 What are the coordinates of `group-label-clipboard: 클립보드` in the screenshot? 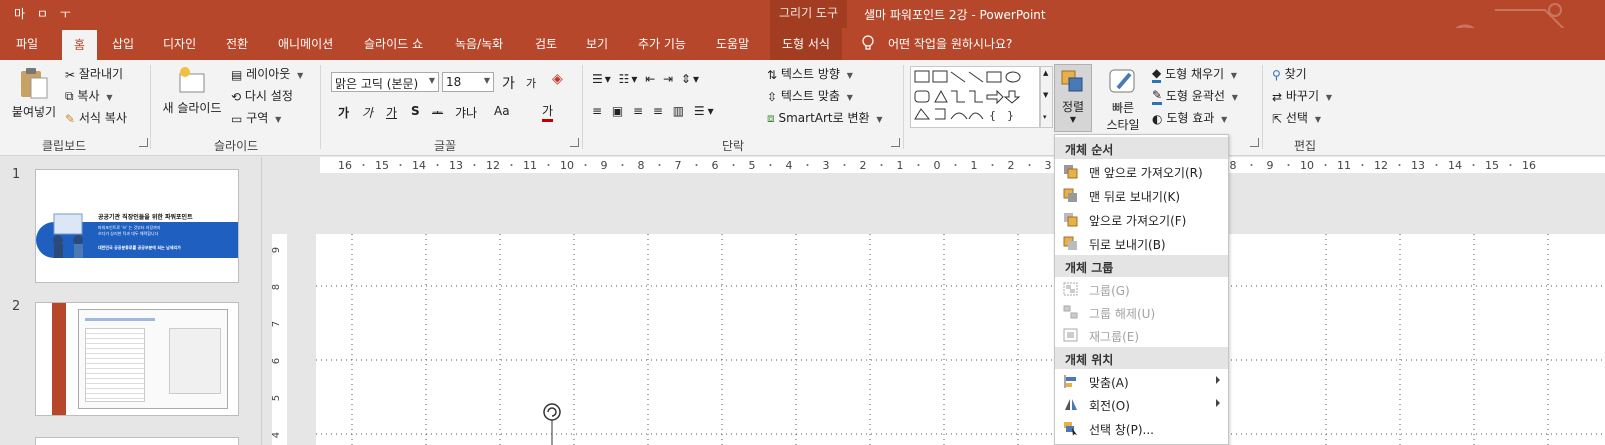 It's located at (64, 146).